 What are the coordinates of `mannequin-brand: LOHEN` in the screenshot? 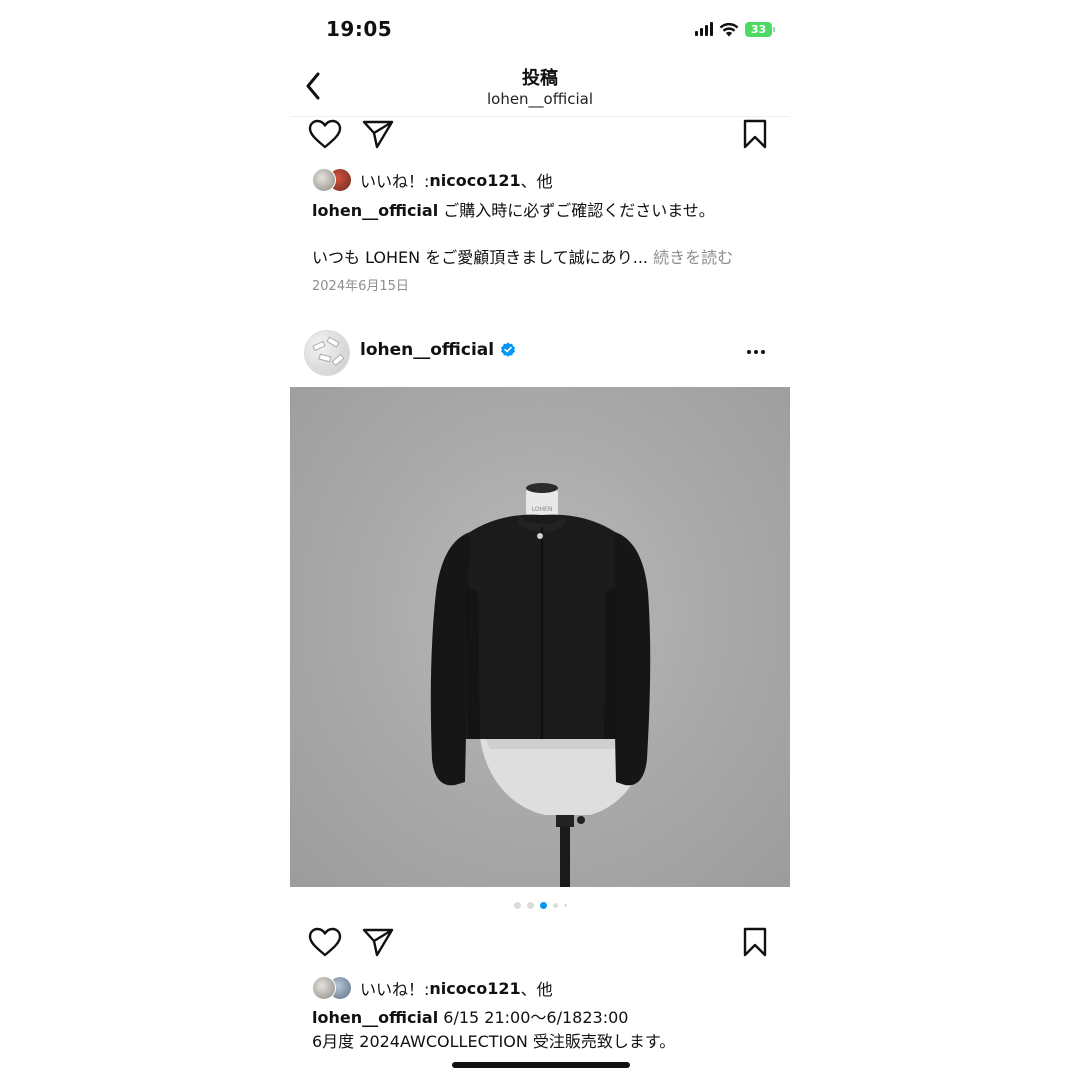 It's located at (542, 509).